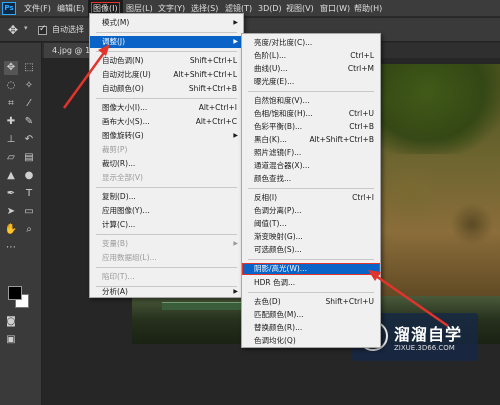  What do you see at coordinates (29, 68) in the screenshot?
I see `marquee-icon: ⬚` at bounding box center [29, 68].